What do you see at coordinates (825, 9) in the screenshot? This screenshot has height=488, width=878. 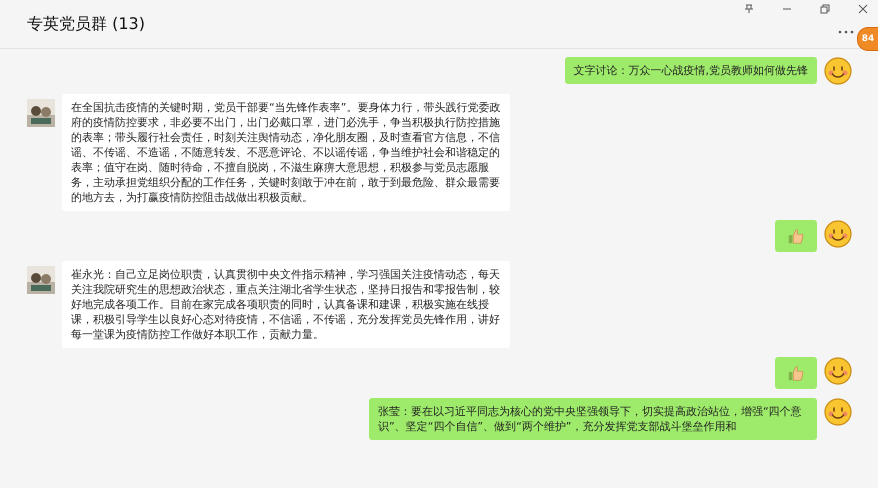 I see `restore-icon` at bounding box center [825, 9].